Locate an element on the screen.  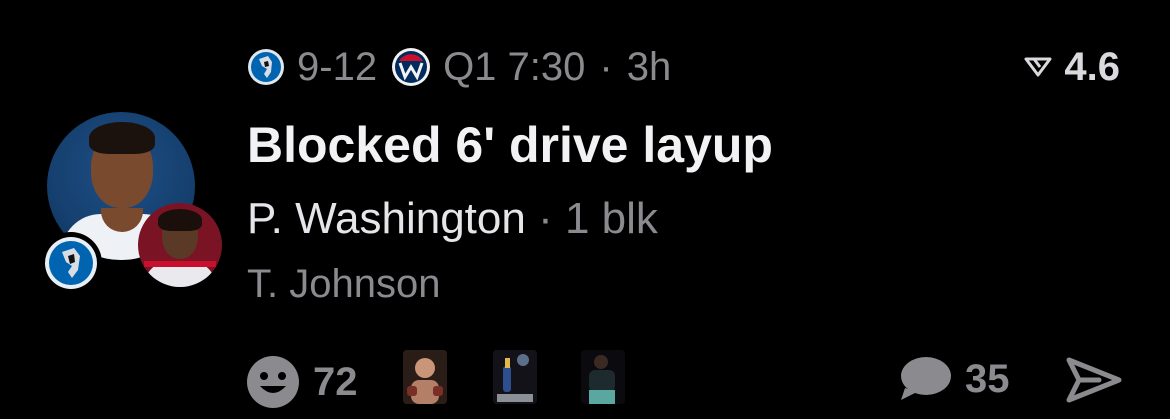
player-line: P. Washington · 1 blk is located at coordinates (452, 219).